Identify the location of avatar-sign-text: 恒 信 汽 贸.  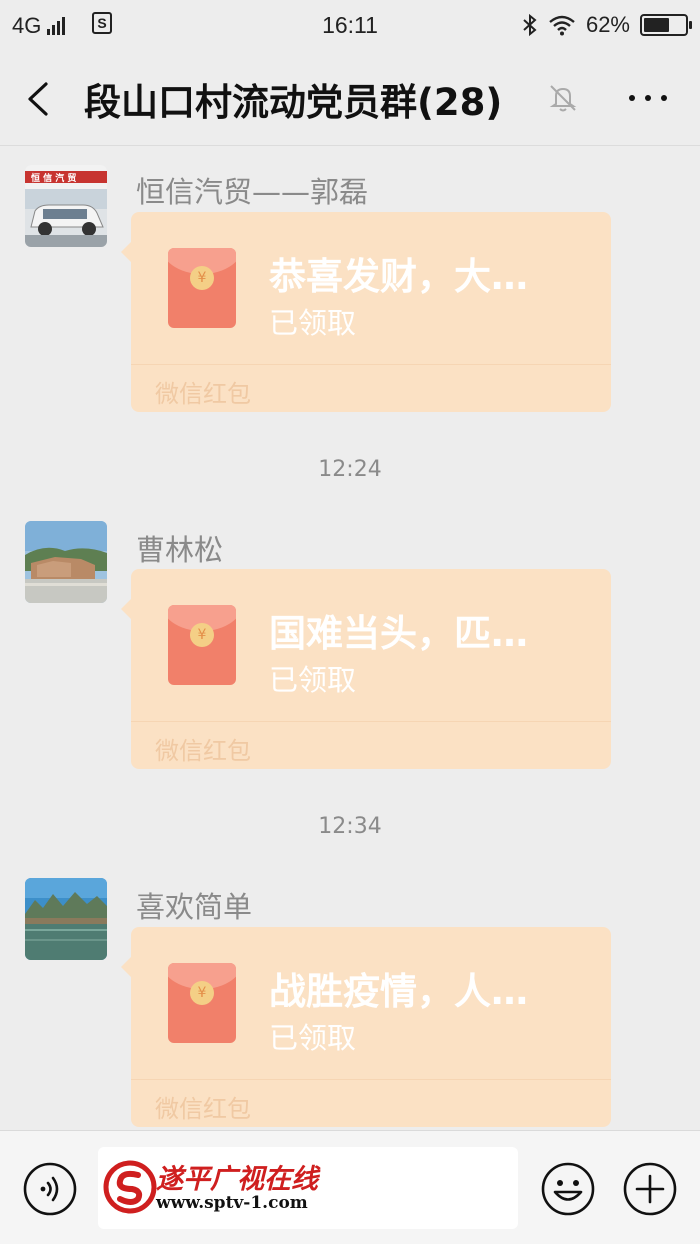
(53, 178).